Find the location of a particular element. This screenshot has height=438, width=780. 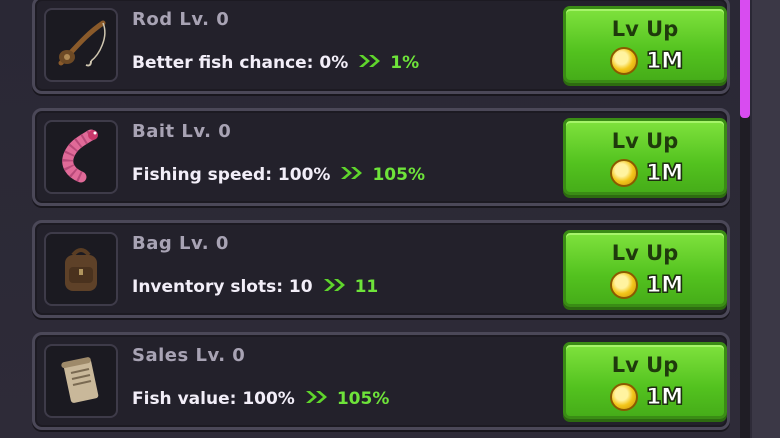

upgrade-title: Sales Lv. 0 is located at coordinates (189, 355).